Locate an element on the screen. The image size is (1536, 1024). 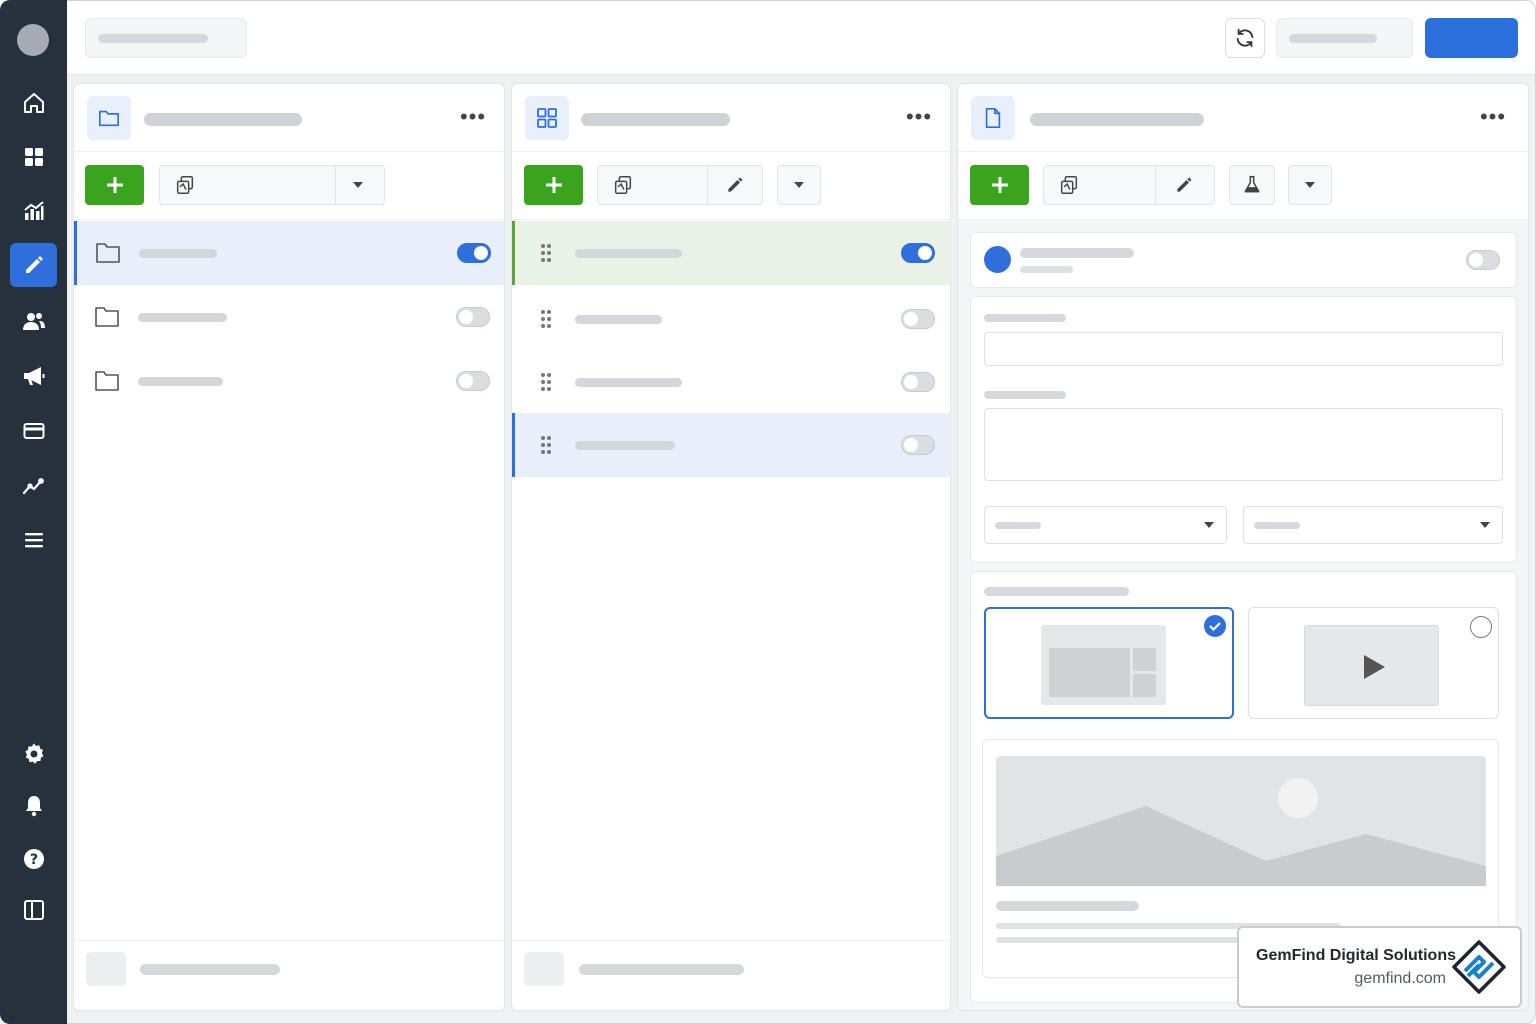
analytics-chart-icon is located at coordinates (33, 211).